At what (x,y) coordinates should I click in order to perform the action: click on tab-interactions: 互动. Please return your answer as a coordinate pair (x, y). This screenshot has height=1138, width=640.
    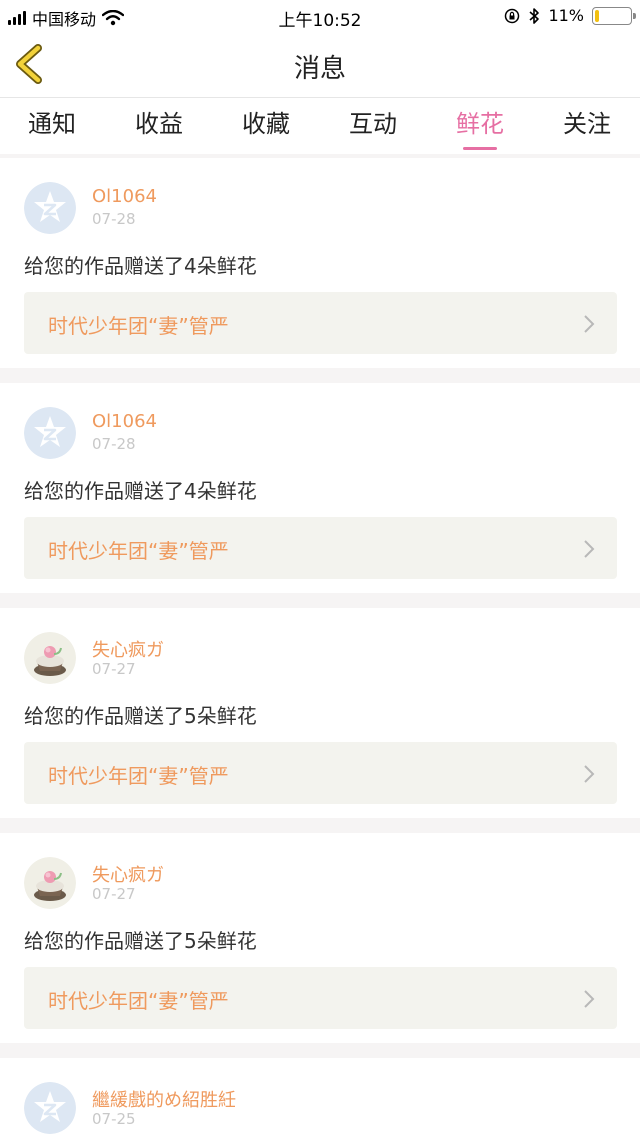
    Looking at the image, I should click on (373, 128).